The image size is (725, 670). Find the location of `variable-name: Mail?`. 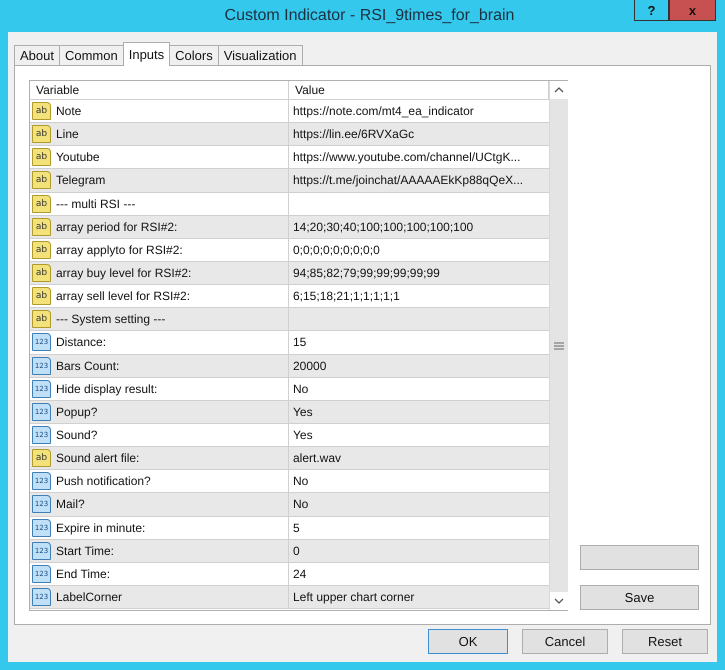

variable-name: Mail? is located at coordinates (70, 504).